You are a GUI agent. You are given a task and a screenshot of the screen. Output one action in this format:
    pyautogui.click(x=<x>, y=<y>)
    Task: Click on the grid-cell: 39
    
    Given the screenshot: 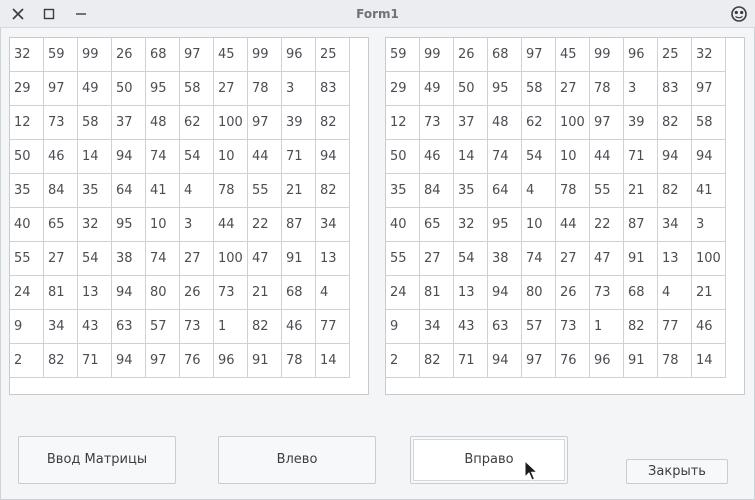 What is the action you would take?
    pyautogui.click(x=298, y=122)
    